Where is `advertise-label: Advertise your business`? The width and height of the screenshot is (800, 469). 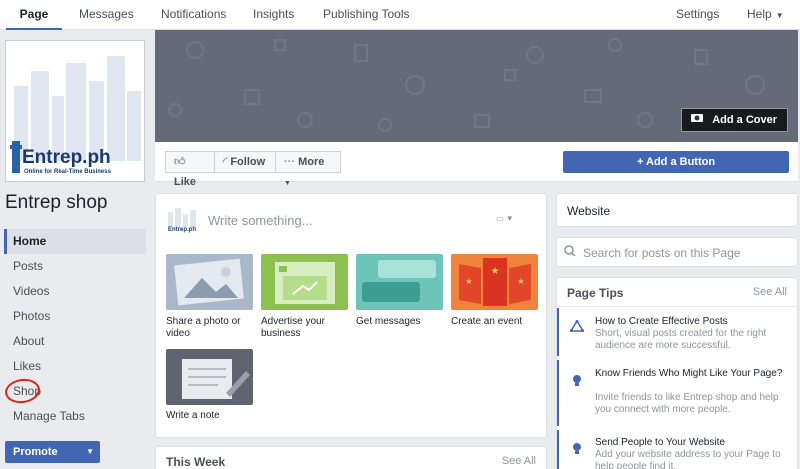 advertise-label: Advertise your business is located at coordinates (293, 327).